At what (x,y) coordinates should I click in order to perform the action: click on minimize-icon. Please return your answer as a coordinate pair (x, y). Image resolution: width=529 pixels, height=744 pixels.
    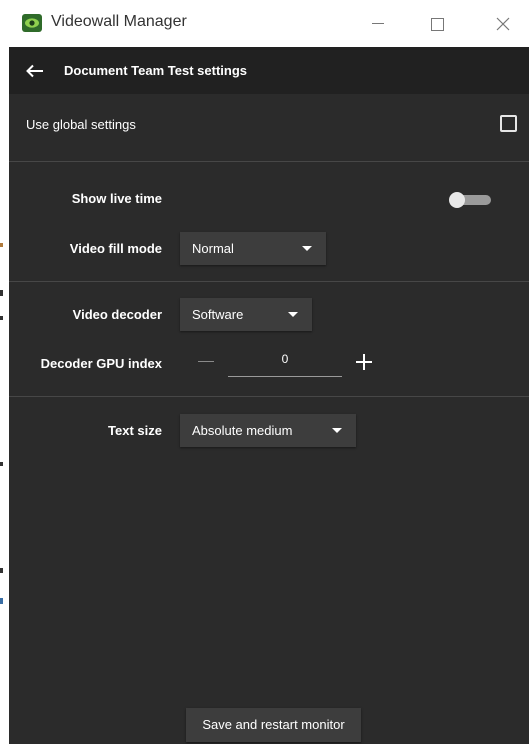
    Looking at the image, I should click on (378, 24).